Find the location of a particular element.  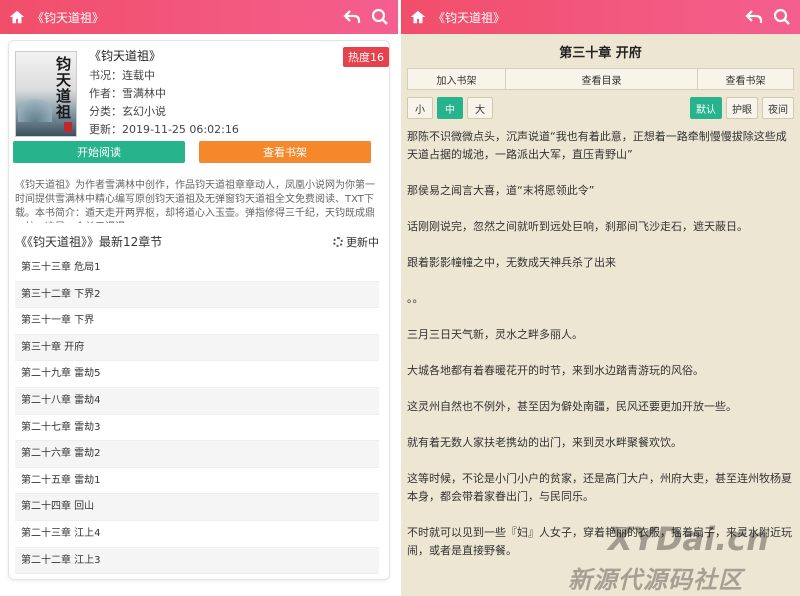

cover-title: 钧天道祖 is located at coordinates (64, 88).